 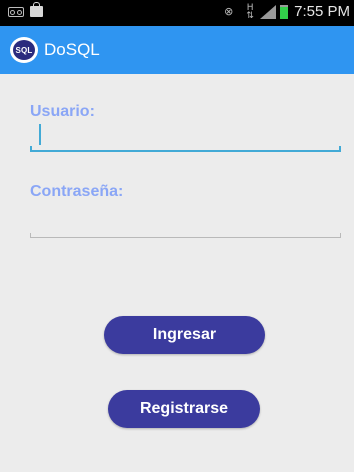 I want to click on text-cursor, so click(x=40, y=134).